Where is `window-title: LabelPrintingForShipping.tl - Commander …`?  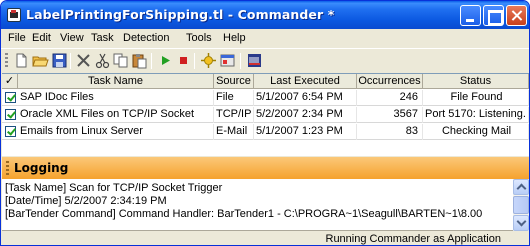
window-title: LabelPrintingForShipping.tl - Commander … is located at coordinates (180, 14).